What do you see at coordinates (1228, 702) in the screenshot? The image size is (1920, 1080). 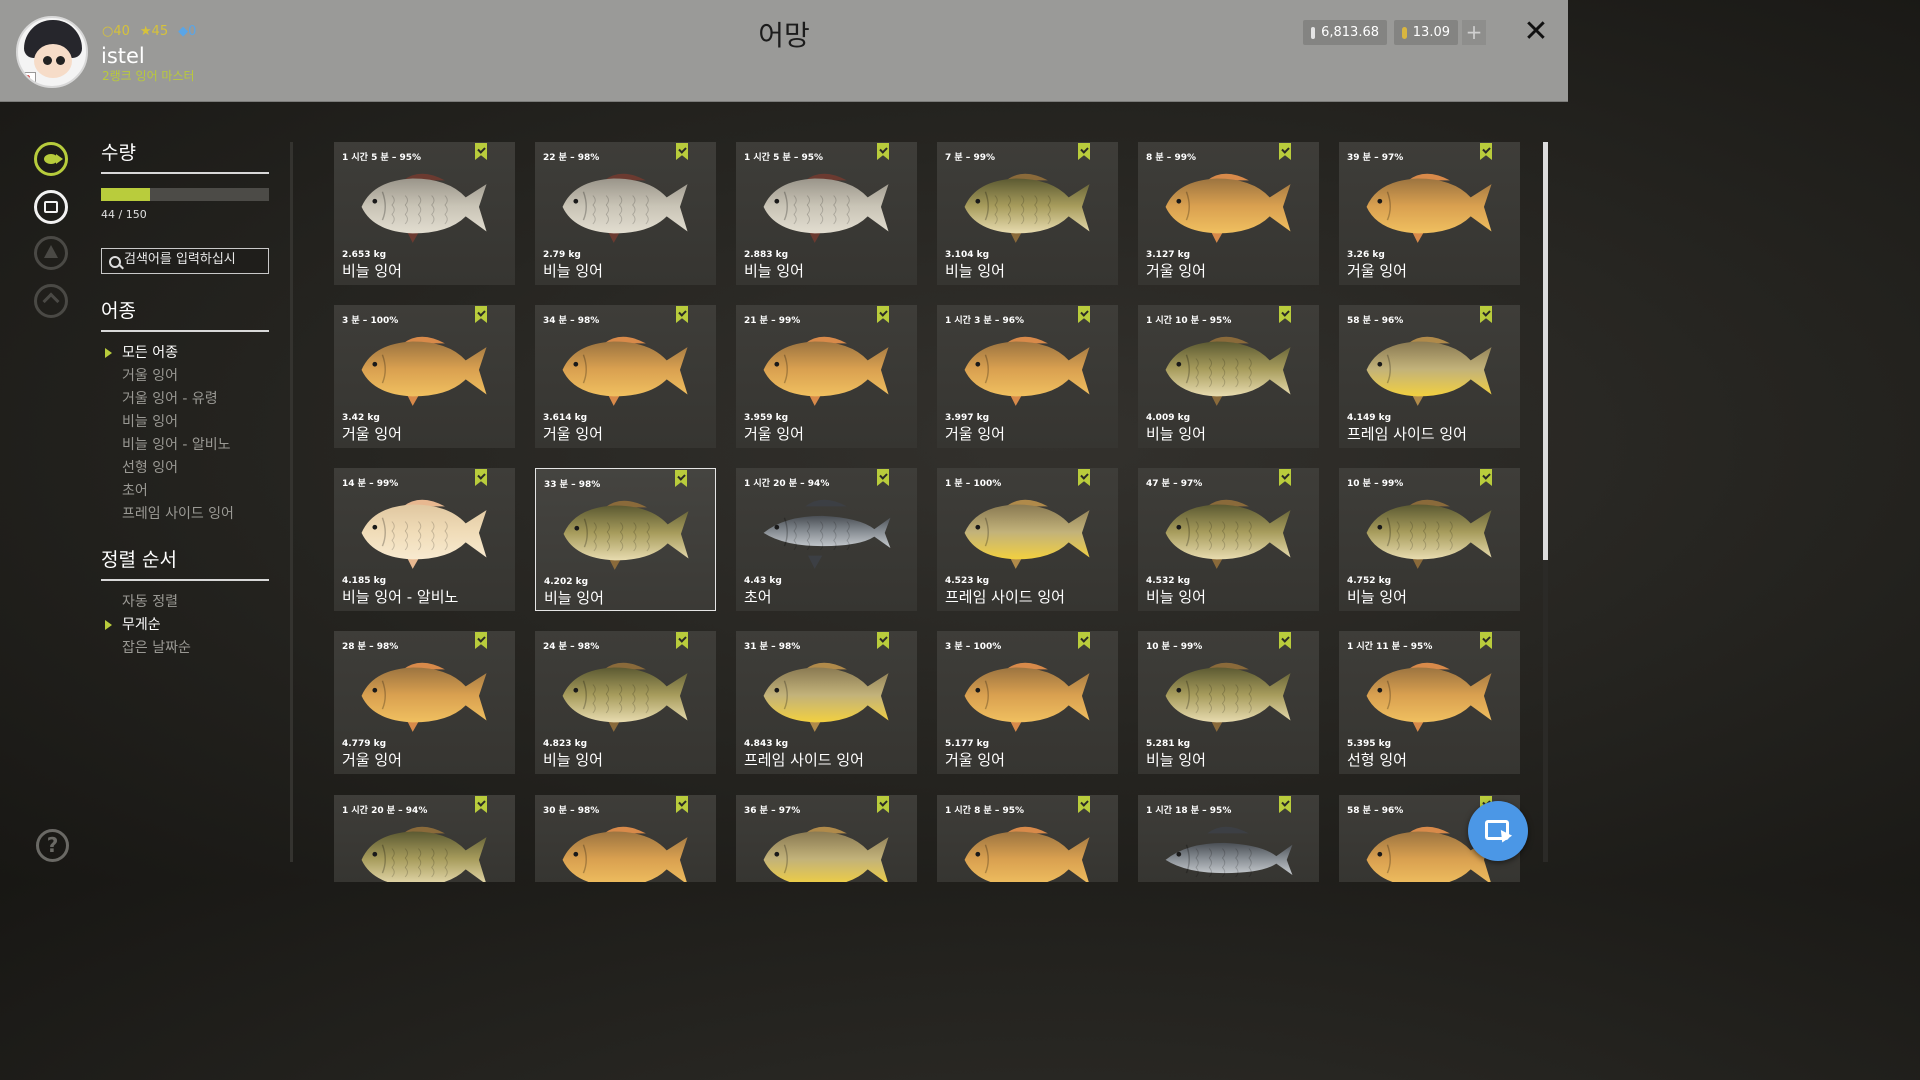 I see `catch-card: 10 분 – 99% 5.281 kg 비늘 잉어` at bounding box center [1228, 702].